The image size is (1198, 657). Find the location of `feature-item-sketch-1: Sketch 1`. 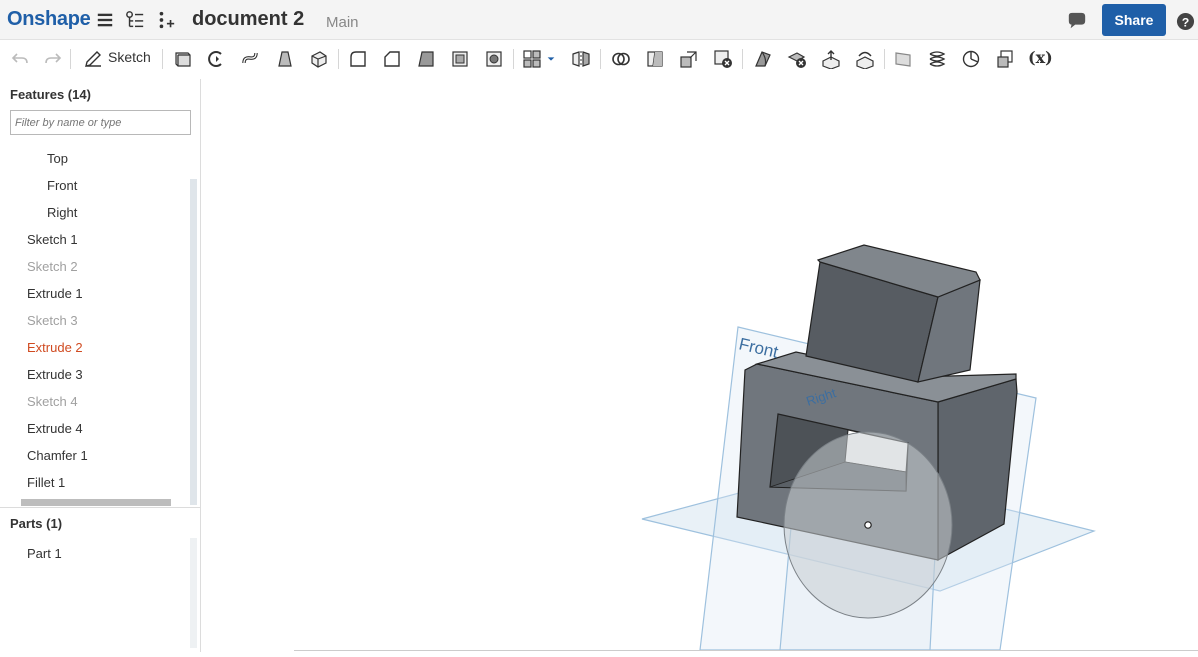

feature-item-sketch-1: Sketch 1 is located at coordinates (52, 239).